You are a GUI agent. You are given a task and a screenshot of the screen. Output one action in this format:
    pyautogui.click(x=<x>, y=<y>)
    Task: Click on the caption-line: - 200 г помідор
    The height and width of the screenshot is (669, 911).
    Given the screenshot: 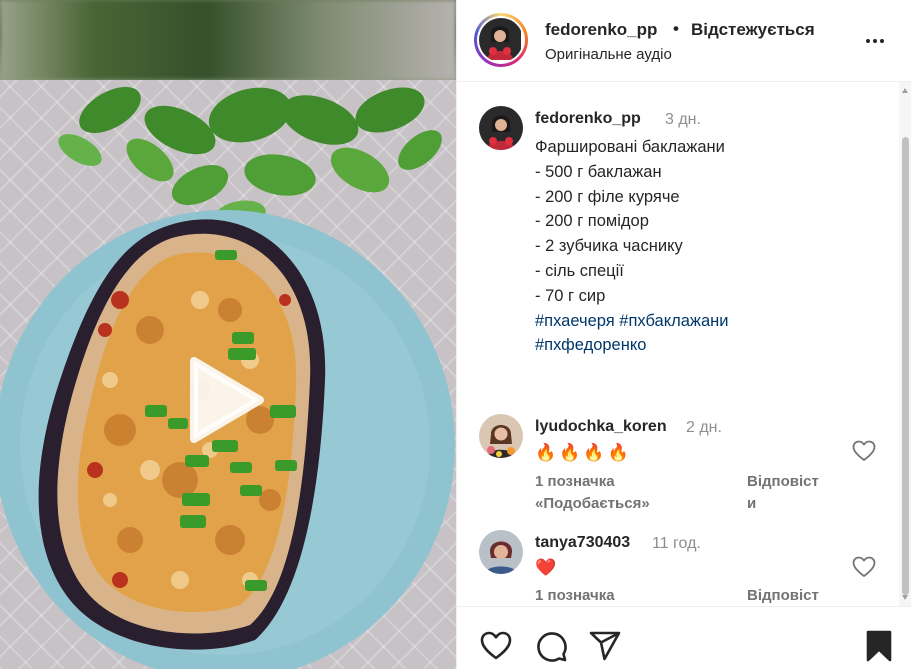 What is the action you would take?
    pyautogui.click(x=592, y=221)
    